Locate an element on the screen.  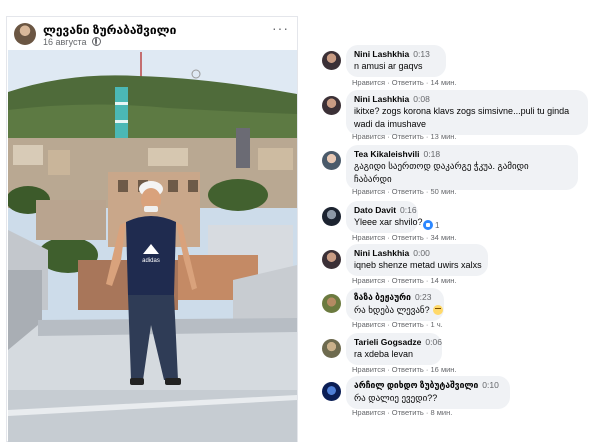
comment-age: 50 мин. is located at coordinates (444, 191).